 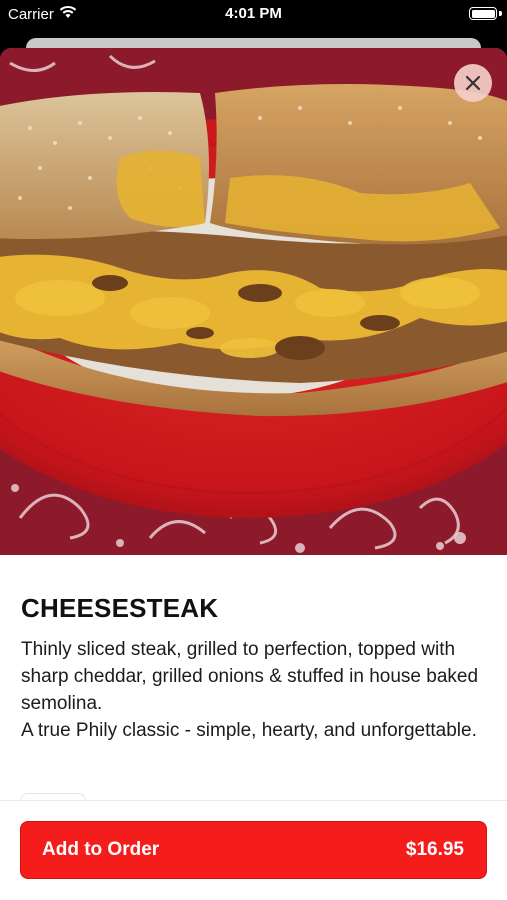 I want to click on item-title: CHEESESTEAK, so click(x=120, y=608).